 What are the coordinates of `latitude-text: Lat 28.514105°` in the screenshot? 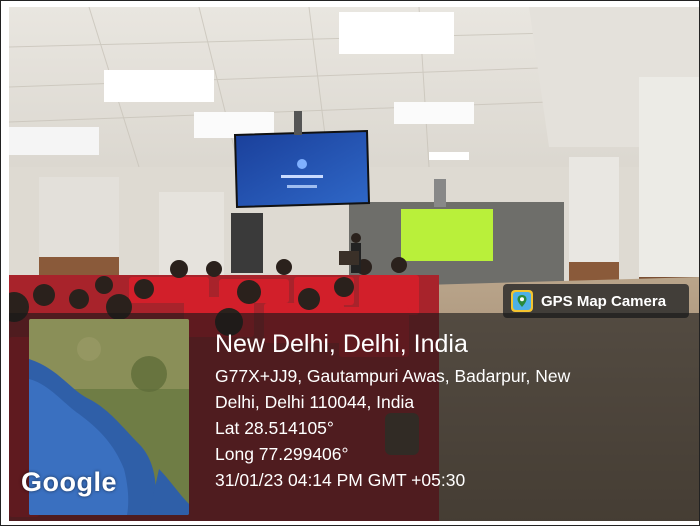 It's located at (274, 428).